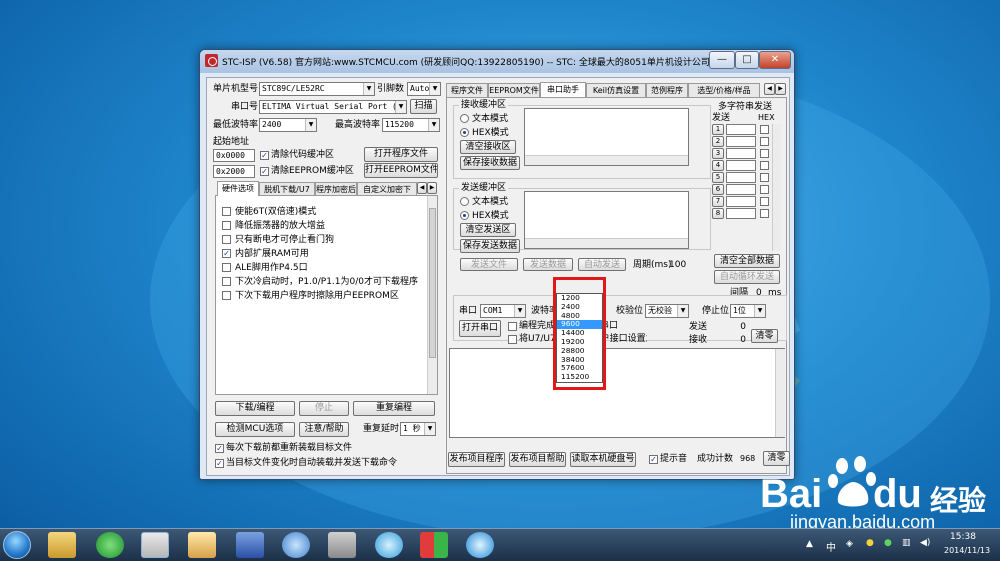  Describe the element at coordinates (62, 545) in the screenshot. I see `explorer-icon` at that location.